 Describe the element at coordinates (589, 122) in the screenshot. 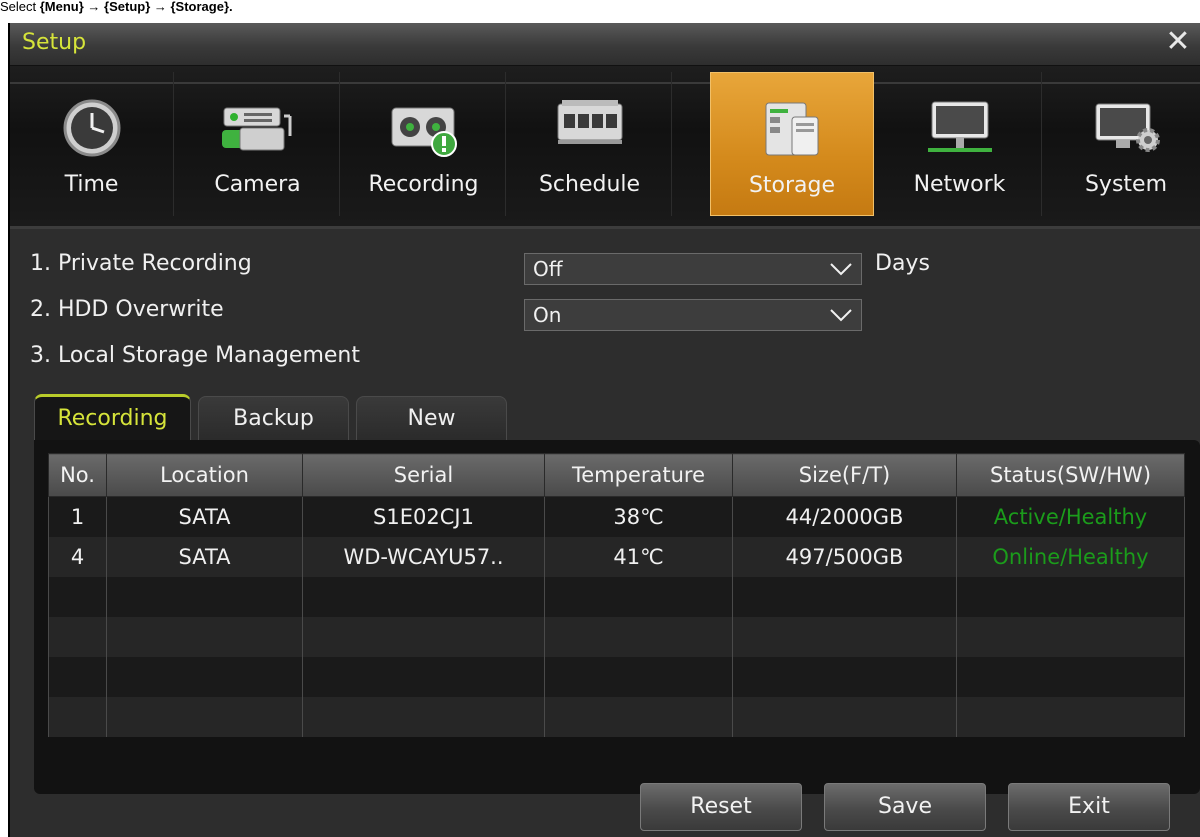

I see `schedule-icon` at that location.